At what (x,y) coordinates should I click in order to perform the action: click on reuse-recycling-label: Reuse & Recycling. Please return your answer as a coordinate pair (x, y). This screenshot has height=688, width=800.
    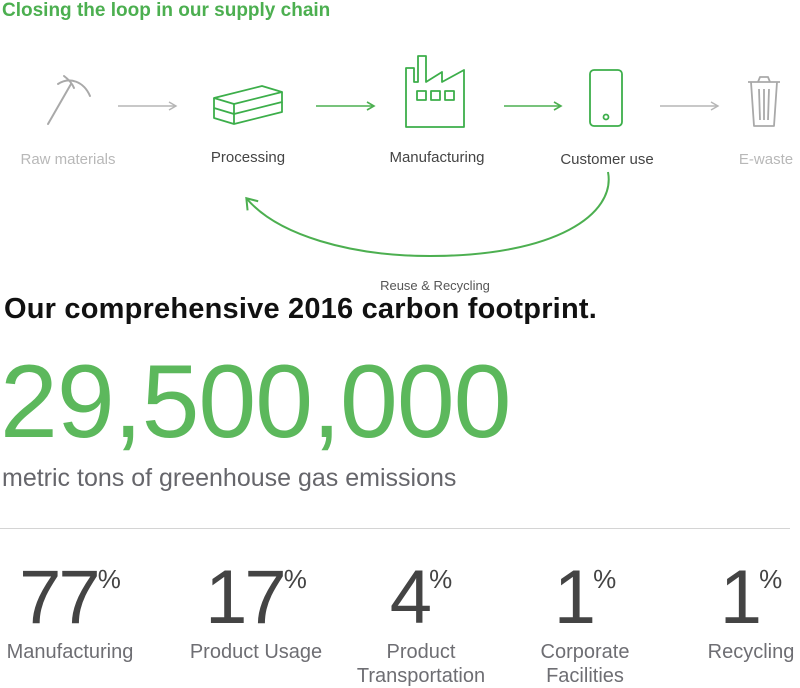
    Looking at the image, I should click on (435, 285).